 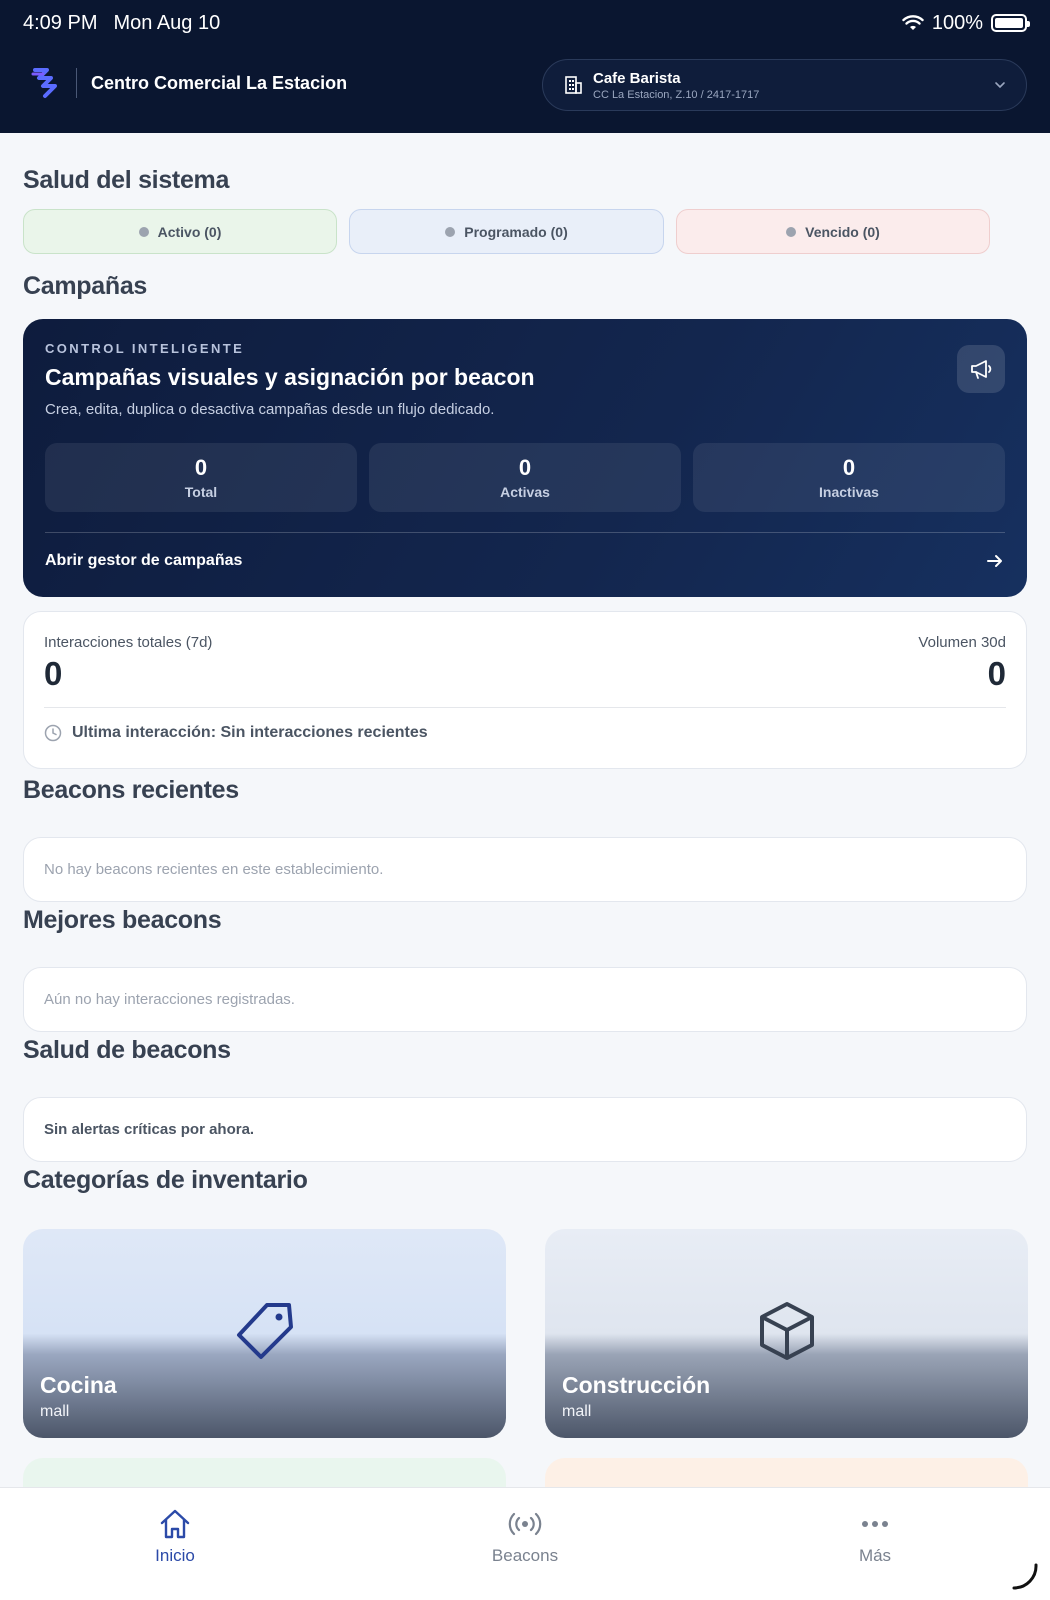 What do you see at coordinates (573, 85) in the screenshot?
I see `building-icon` at bounding box center [573, 85].